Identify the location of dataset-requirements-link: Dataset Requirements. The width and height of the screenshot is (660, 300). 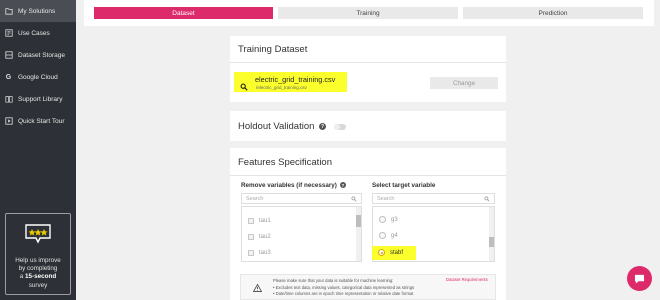
(467, 279).